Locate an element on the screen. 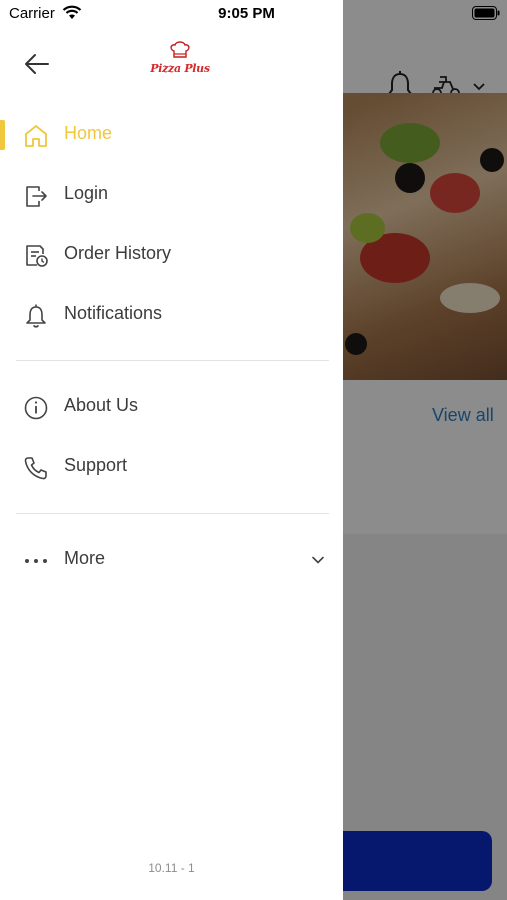 This screenshot has height=900, width=507. status-bar: Carrier 9:05 PM is located at coordinates (253, 14).